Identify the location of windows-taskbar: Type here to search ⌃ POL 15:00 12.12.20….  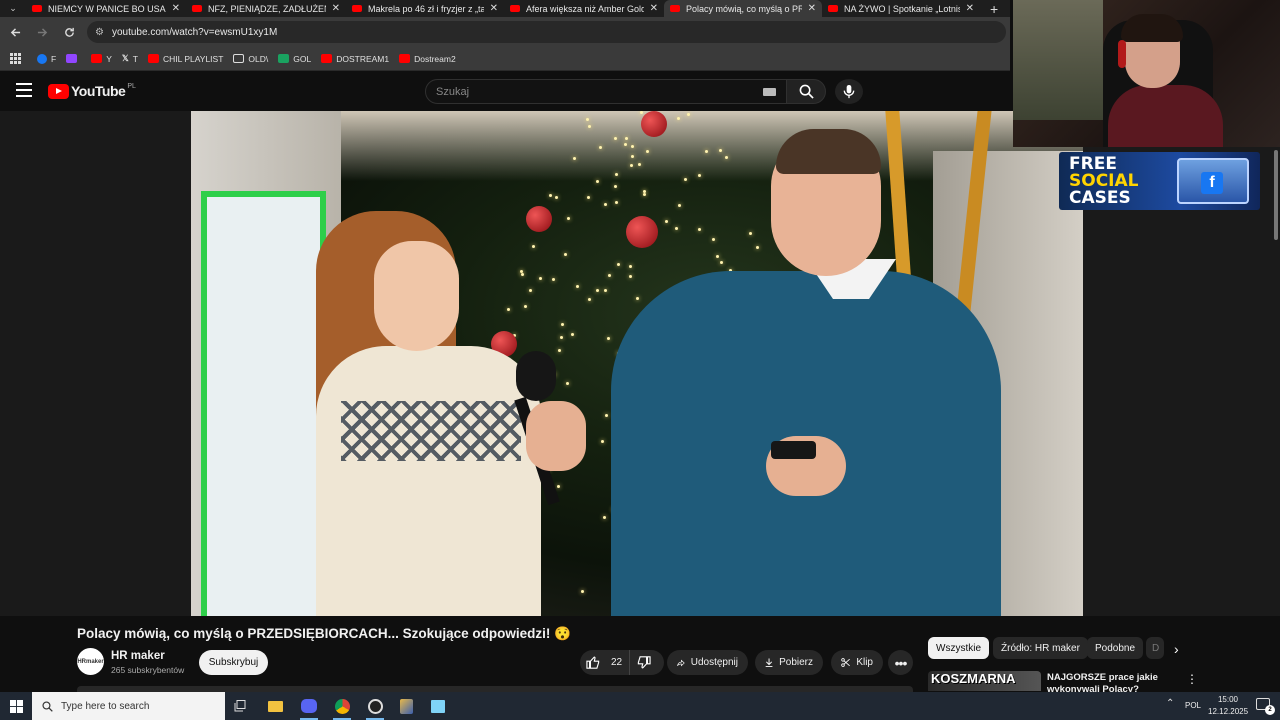
(640, 706).